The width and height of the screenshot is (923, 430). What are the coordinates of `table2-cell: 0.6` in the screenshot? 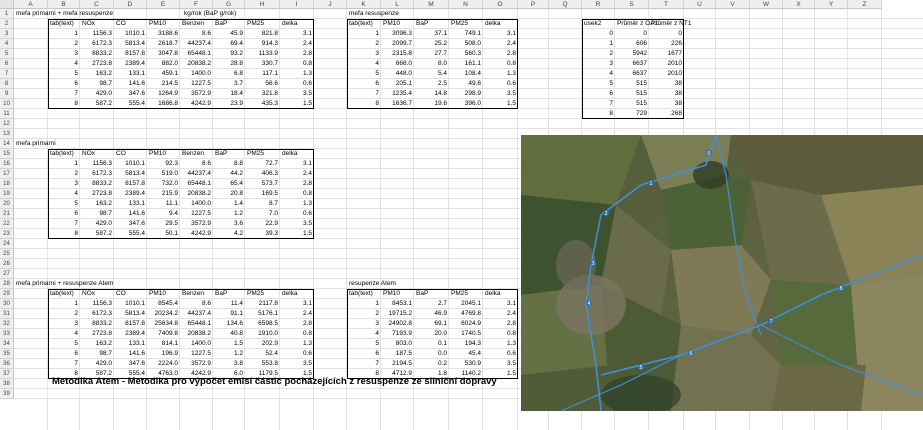 It's located at (500, 84).